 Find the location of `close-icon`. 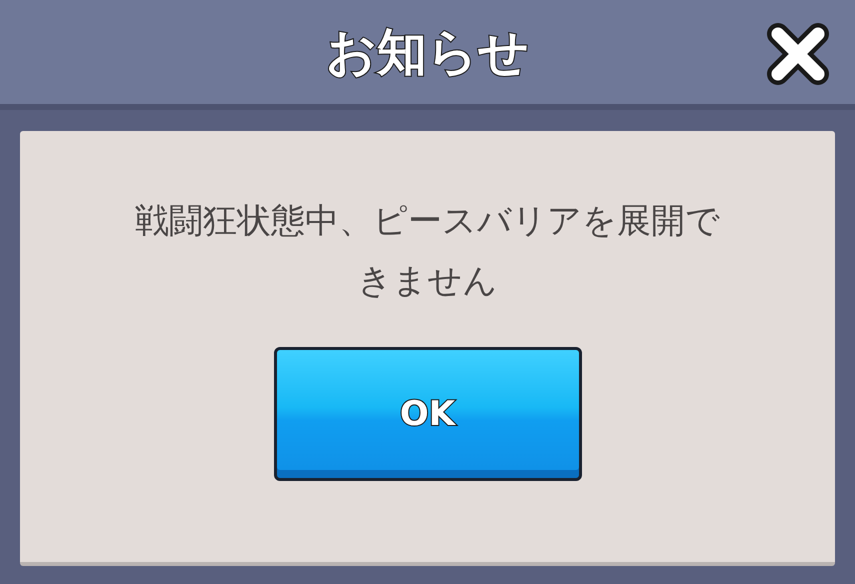

close-icon is located at coordinates (798, 54).